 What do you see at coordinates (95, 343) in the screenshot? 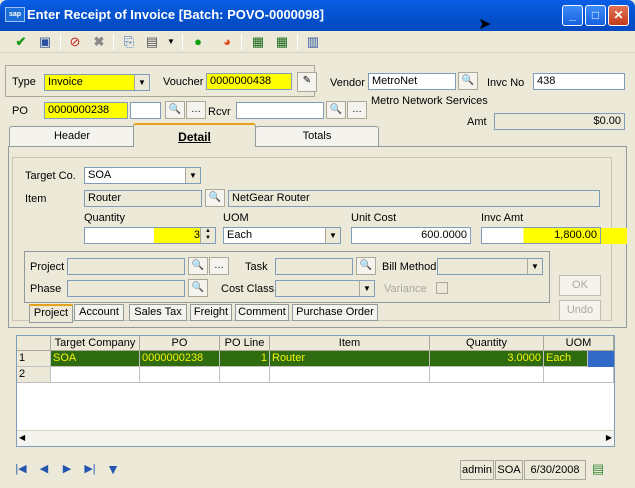
I see `grid-header-target-company: Target Company` at bounding box center [95, 343].